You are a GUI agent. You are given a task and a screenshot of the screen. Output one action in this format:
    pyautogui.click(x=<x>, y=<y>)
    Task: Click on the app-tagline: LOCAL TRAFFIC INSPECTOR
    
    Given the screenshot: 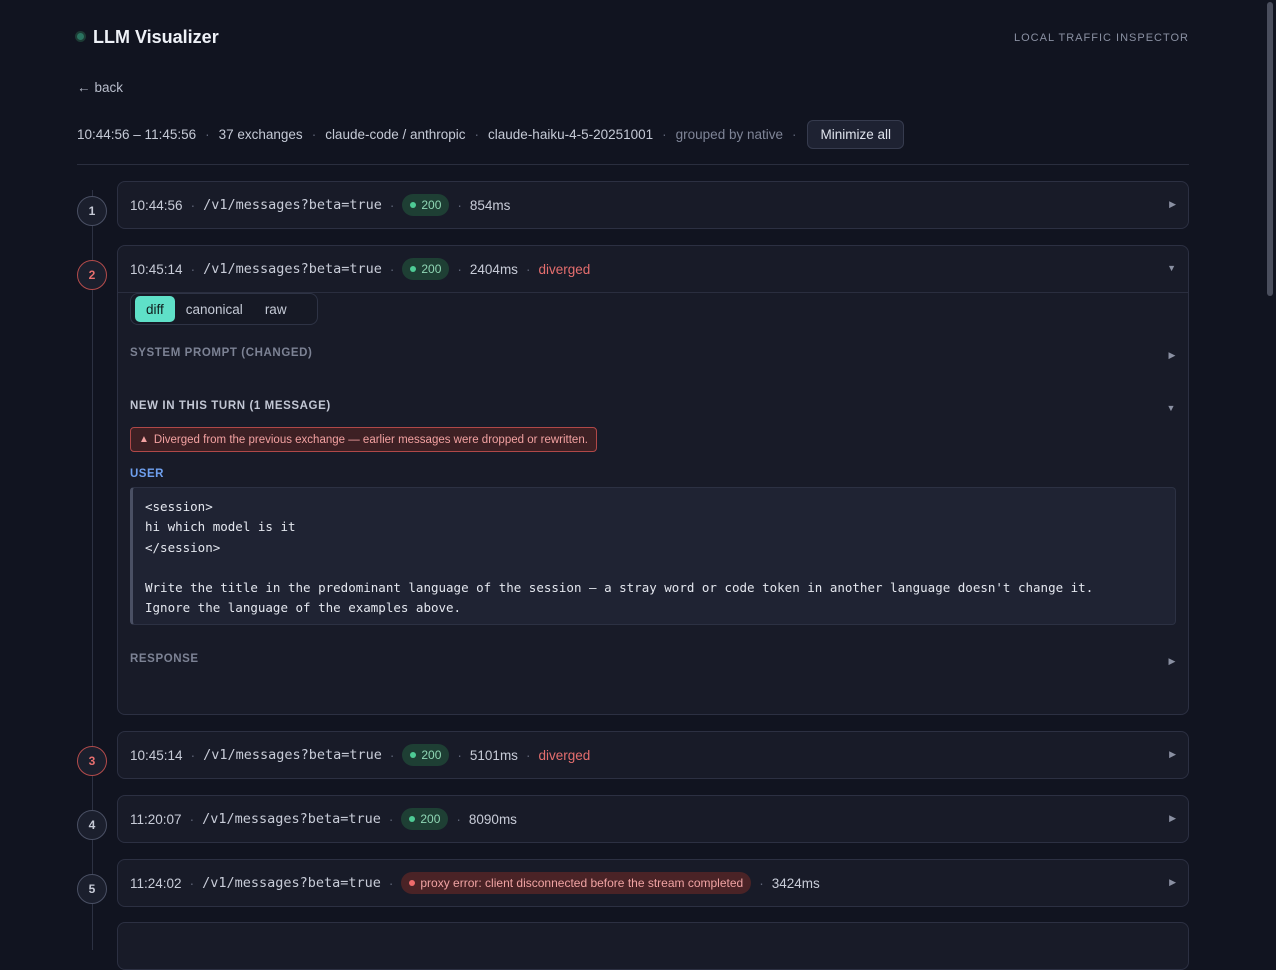 What is the action you would take?
    pyautogui.click(x=1101, y=38)
    